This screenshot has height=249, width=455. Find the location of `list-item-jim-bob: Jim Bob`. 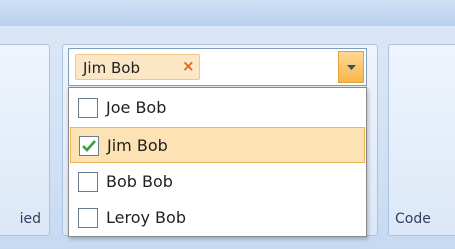

list-item-jim-bob: Jim Bob is located at coordinates (217, 145).